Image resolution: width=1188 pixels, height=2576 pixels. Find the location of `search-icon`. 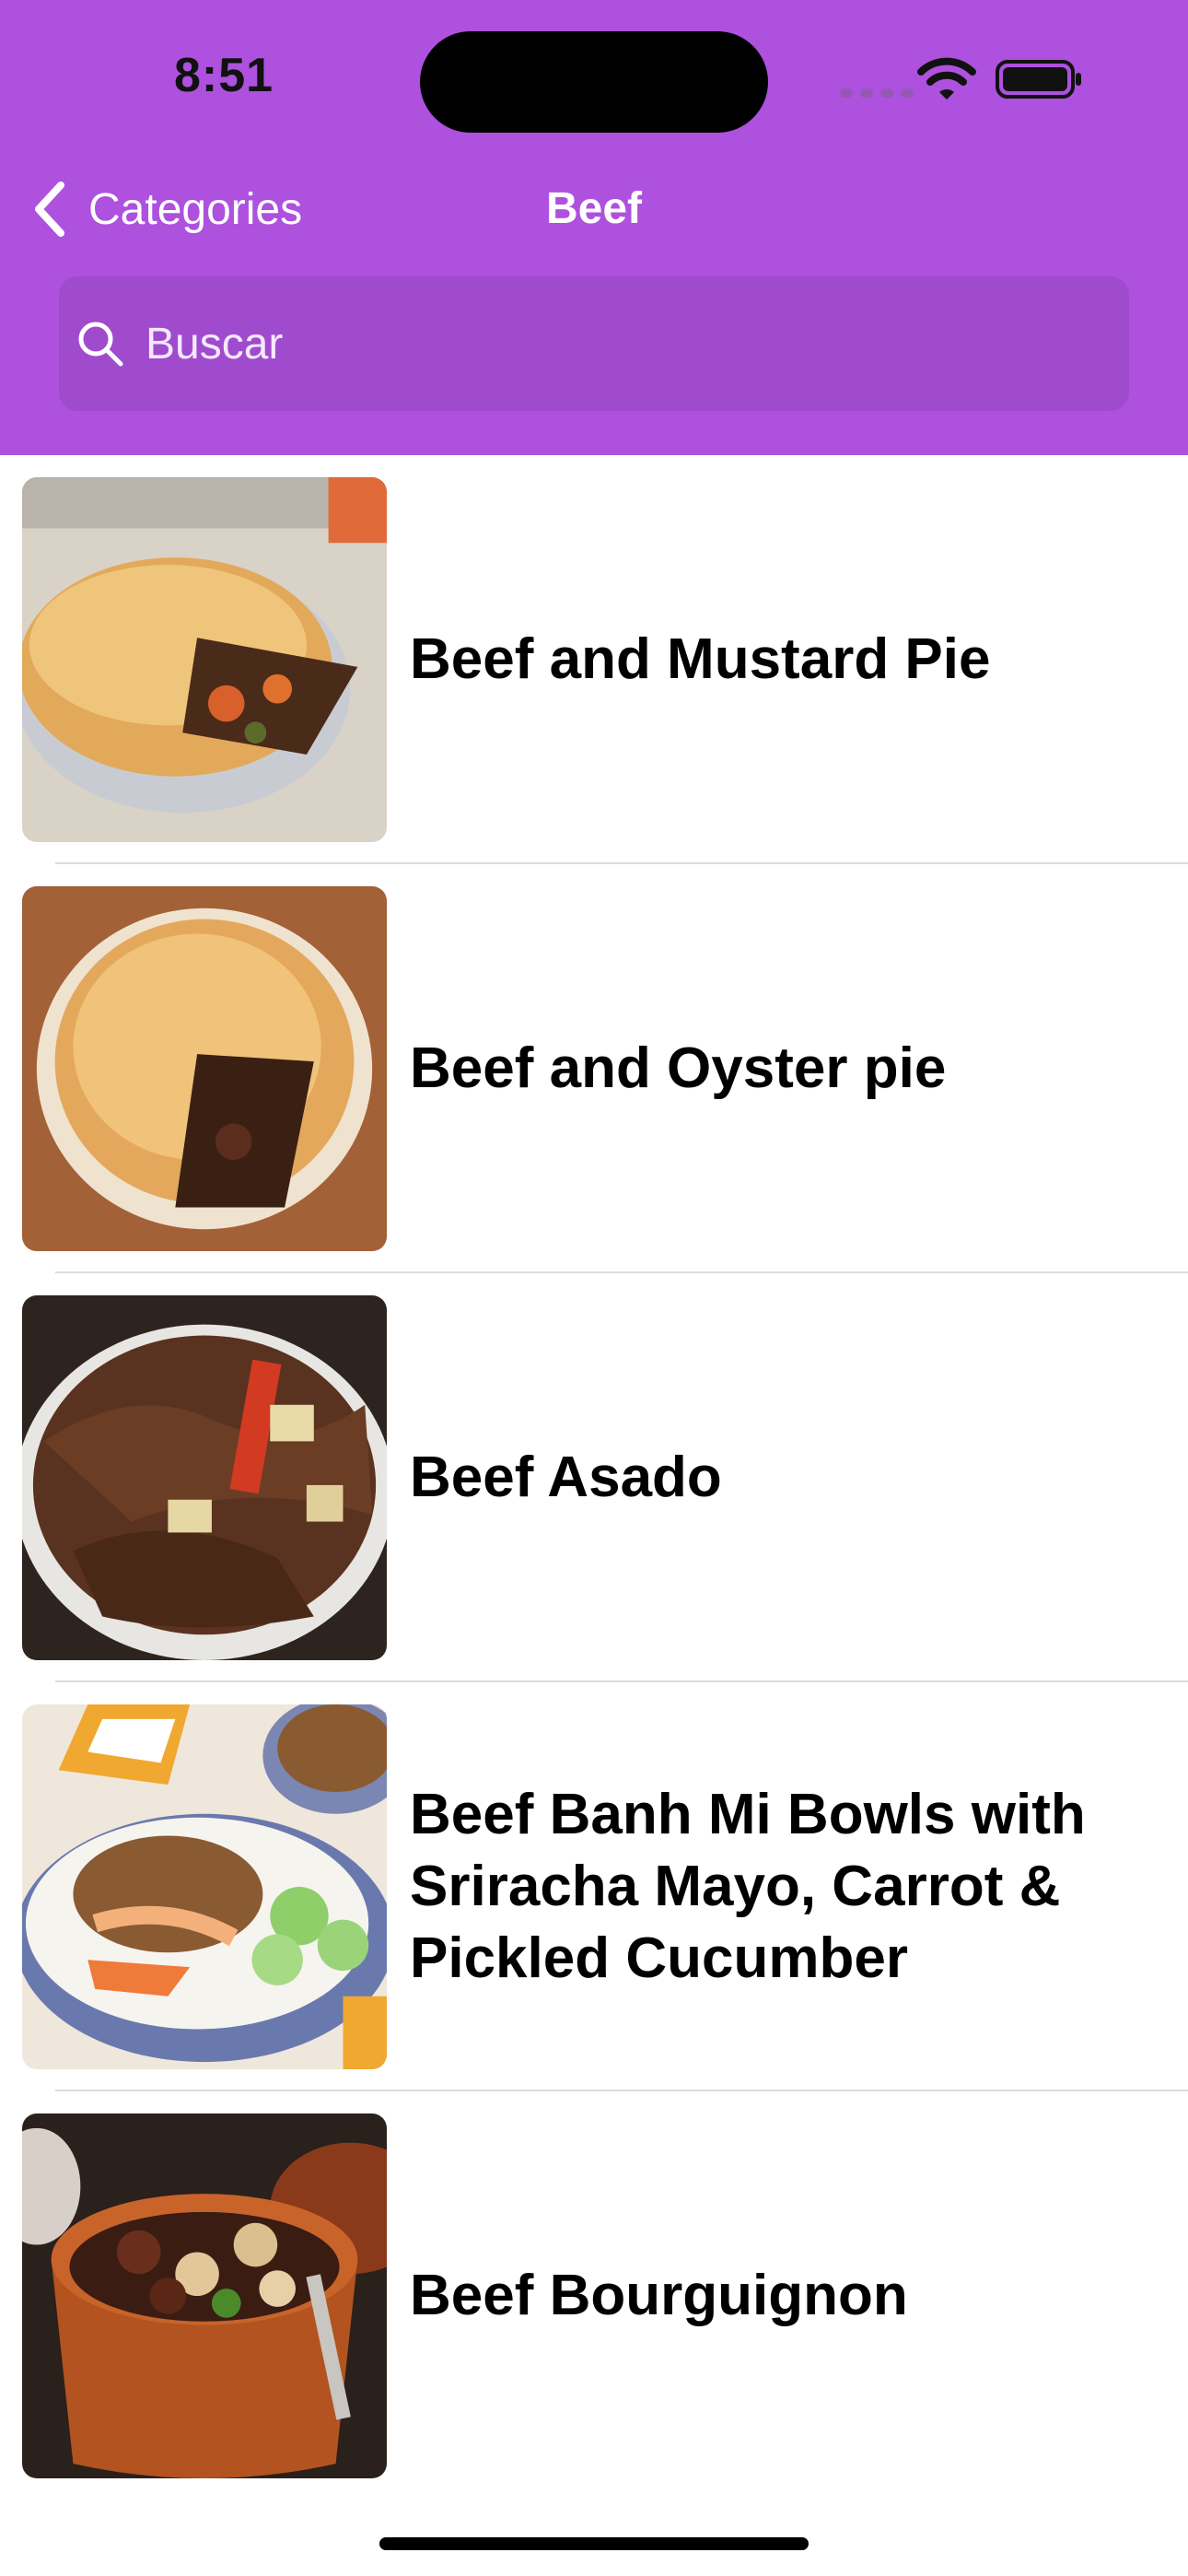

search-icon is located at coordinates (100, 344).